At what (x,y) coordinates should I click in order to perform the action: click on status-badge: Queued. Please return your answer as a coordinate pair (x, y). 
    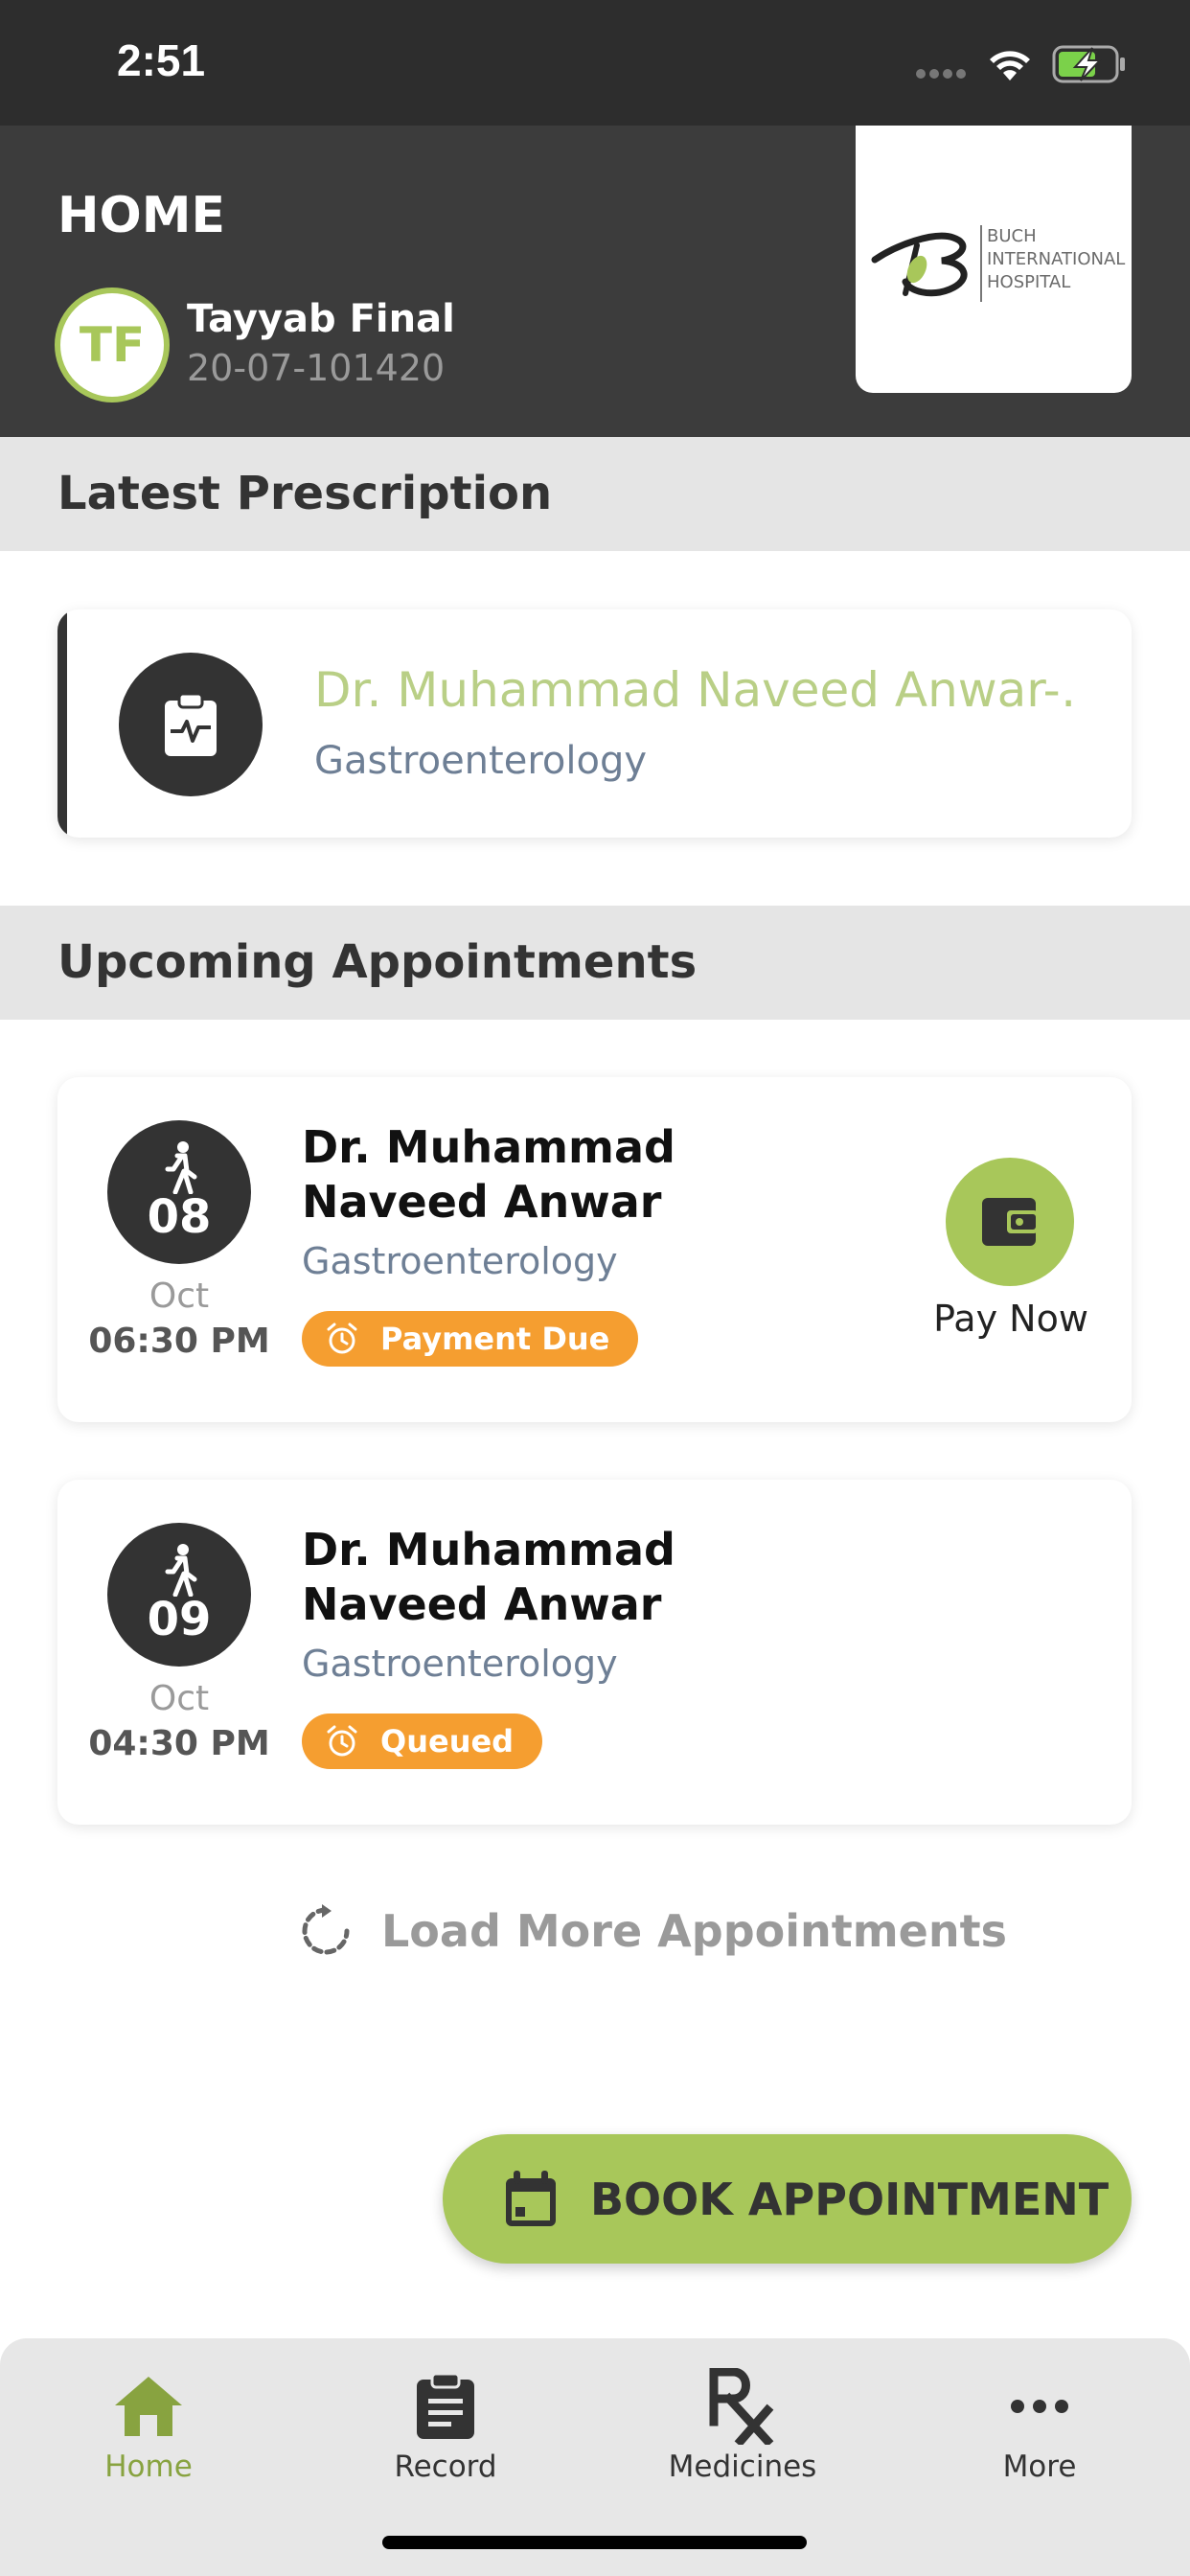
    Looking at the image, I should click on (422, 1741).